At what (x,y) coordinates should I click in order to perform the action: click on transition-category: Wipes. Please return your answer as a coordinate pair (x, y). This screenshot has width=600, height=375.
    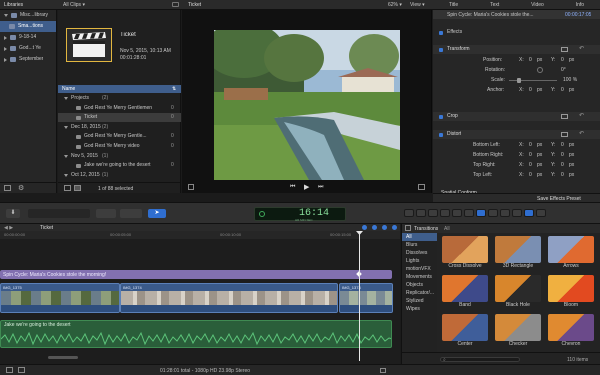
    Looking at the image, I should click on (419, 309).